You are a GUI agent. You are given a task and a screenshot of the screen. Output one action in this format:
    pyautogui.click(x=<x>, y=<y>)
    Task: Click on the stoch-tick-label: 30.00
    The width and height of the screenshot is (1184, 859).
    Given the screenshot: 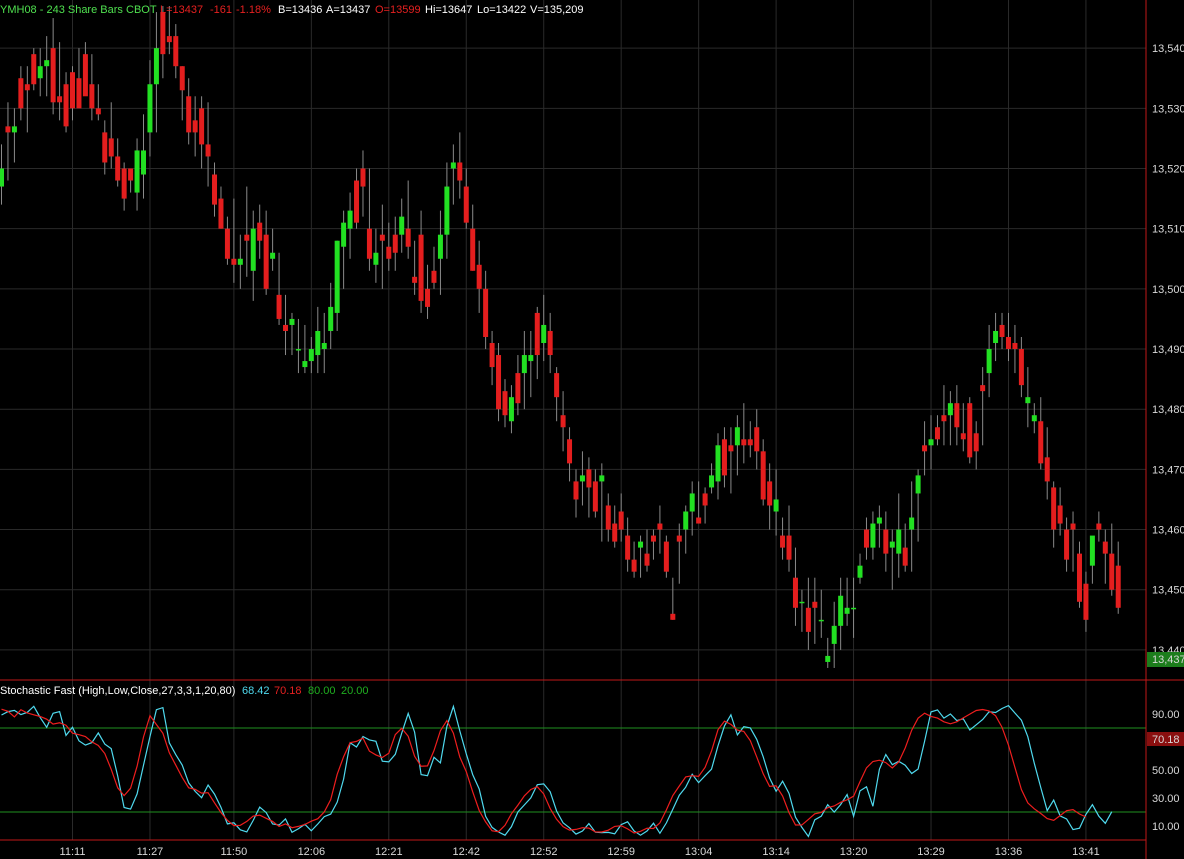 What is the action you would take?
    pyautogui.click(x=1166, y=799)
    